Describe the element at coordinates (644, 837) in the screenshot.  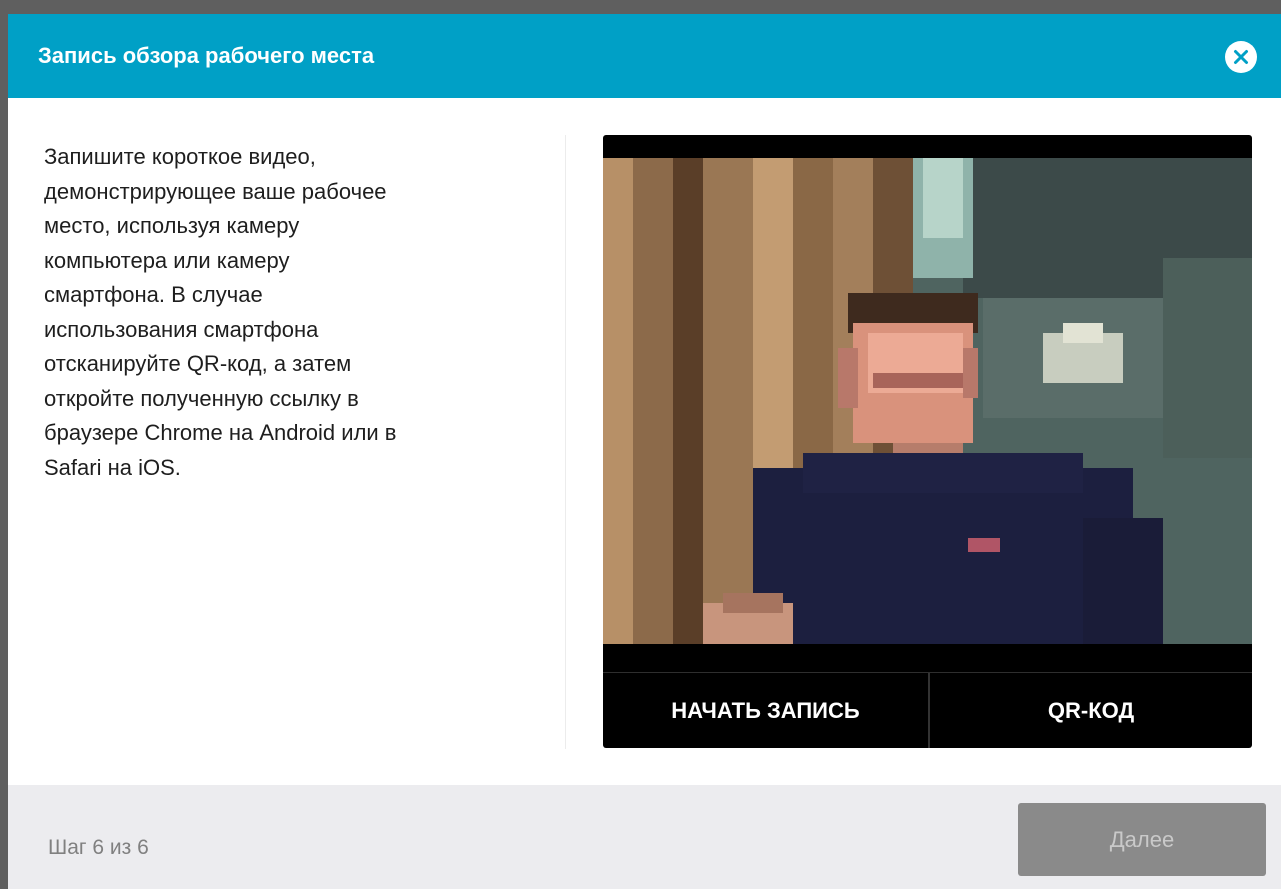
I see `dialog-footer: Шаг 6 из 6 Далее` at that location.